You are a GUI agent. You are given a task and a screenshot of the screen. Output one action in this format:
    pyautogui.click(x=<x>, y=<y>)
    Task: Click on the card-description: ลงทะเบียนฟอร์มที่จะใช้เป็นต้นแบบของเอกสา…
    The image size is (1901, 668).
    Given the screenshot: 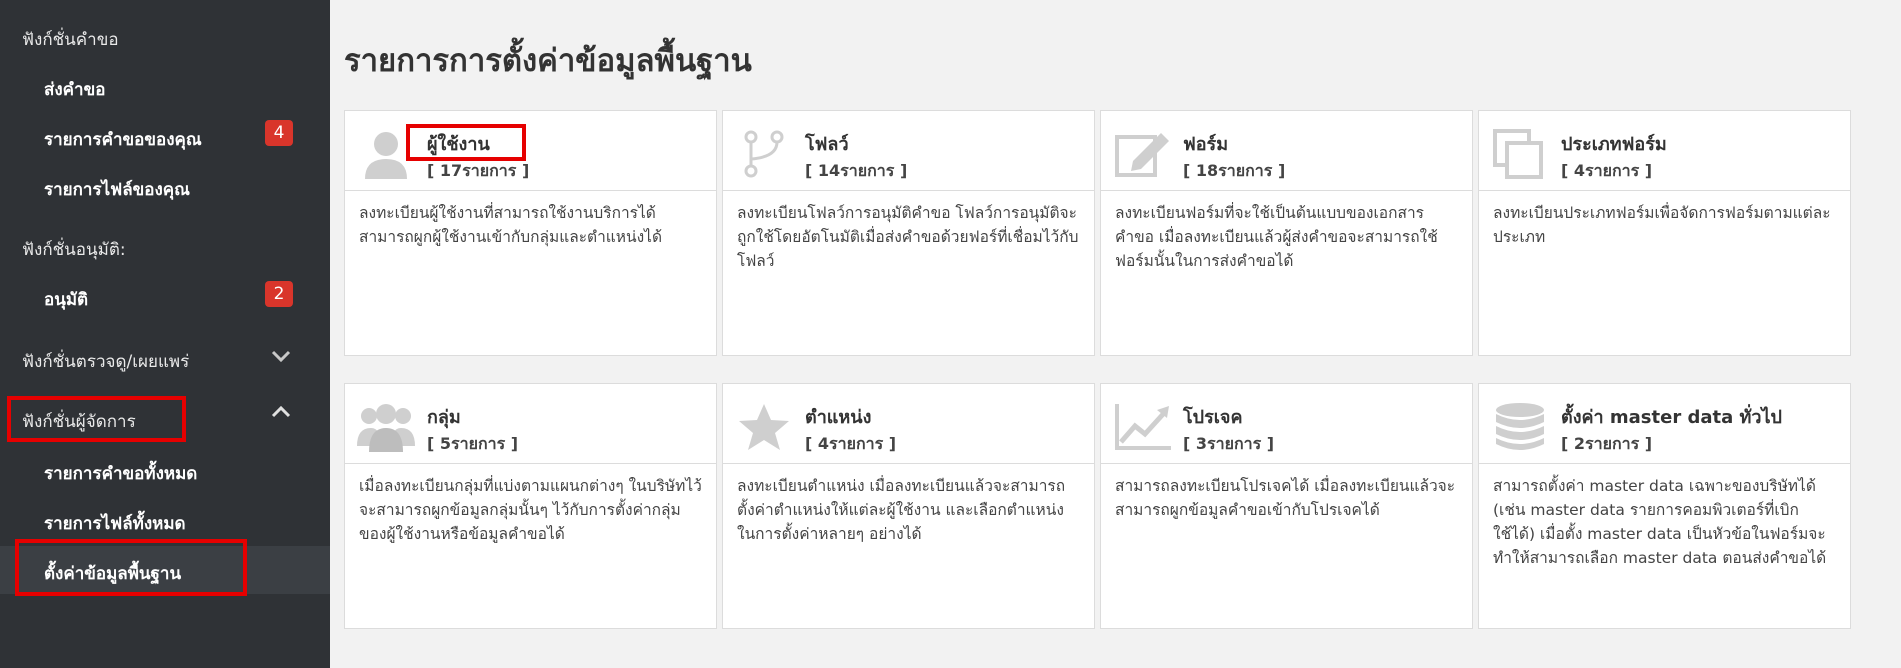 What is the action you would take?
    pyautogui.click(x=1276, y=237)
    